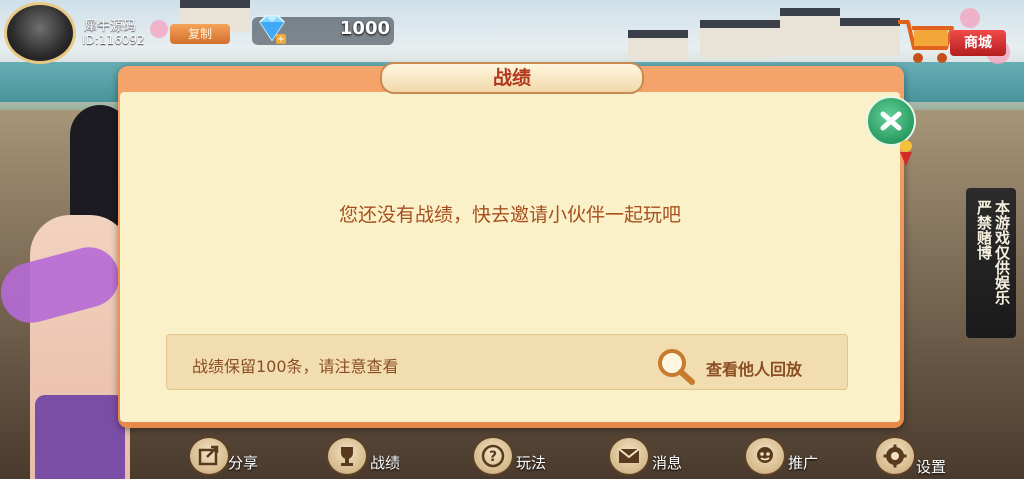 The height and width of the screenshot is (479, 1024). What do you see at coordinates (509, 215) in the screenshot?
I see `empty-records-message: 您还没有战绩，快去邀请小伙伴一起玩吧` at bounding box center [509, 215].